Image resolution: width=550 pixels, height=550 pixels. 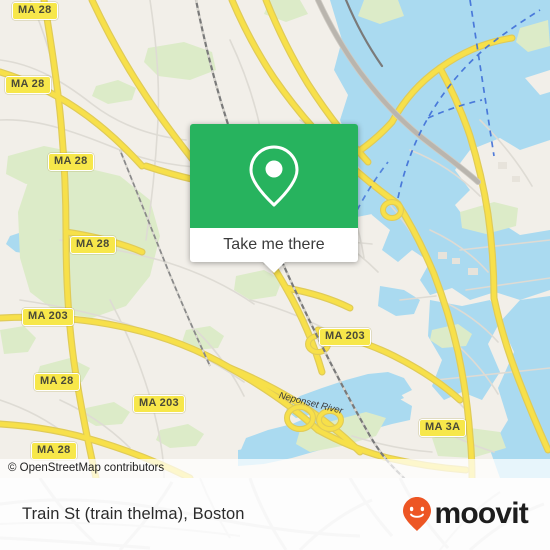 What do you see at coordinates (443, 428) in the screenshot?
I see `highway-shield: MA 3A` at bounding box center [443, 428].